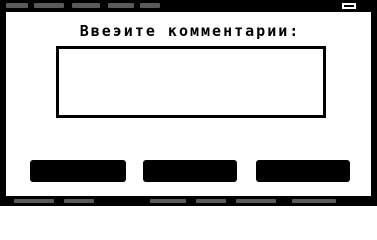 The height and width of the screenshot is (240, 377). Describe the element at coordinates (349, 6) in the screenshot. I see `window-control-icon` at that location.